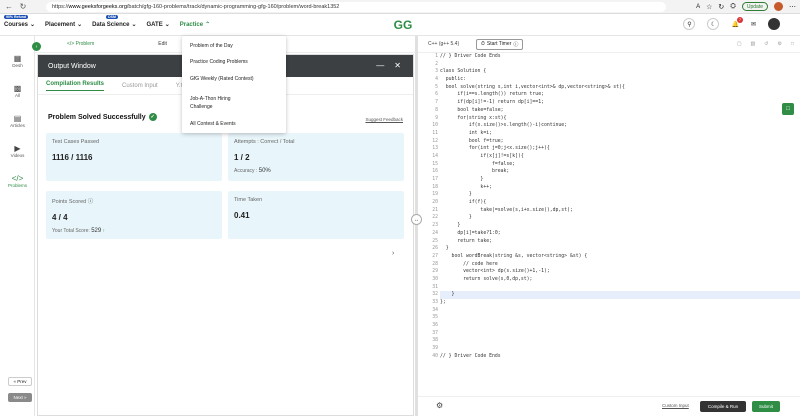 The height and width of the screenshot is (416, 800). I want to click on line-number: 13, so click(435, 149).